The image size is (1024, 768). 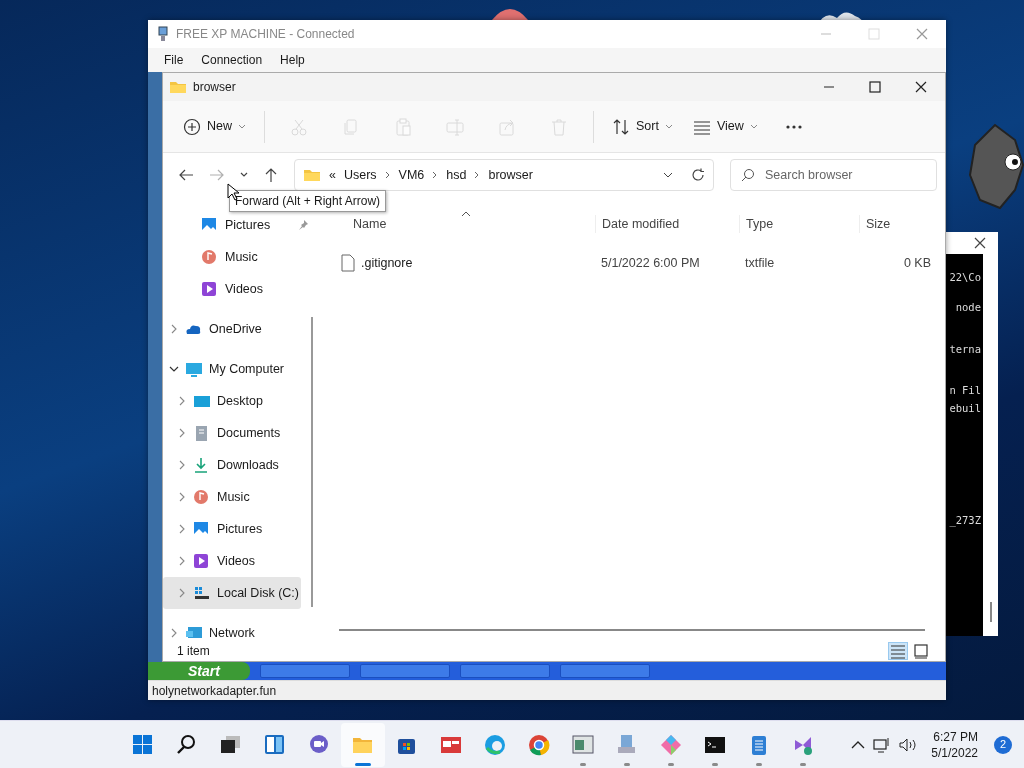 I want to click on tree-item: Downloads, so click(x=232, y=465).